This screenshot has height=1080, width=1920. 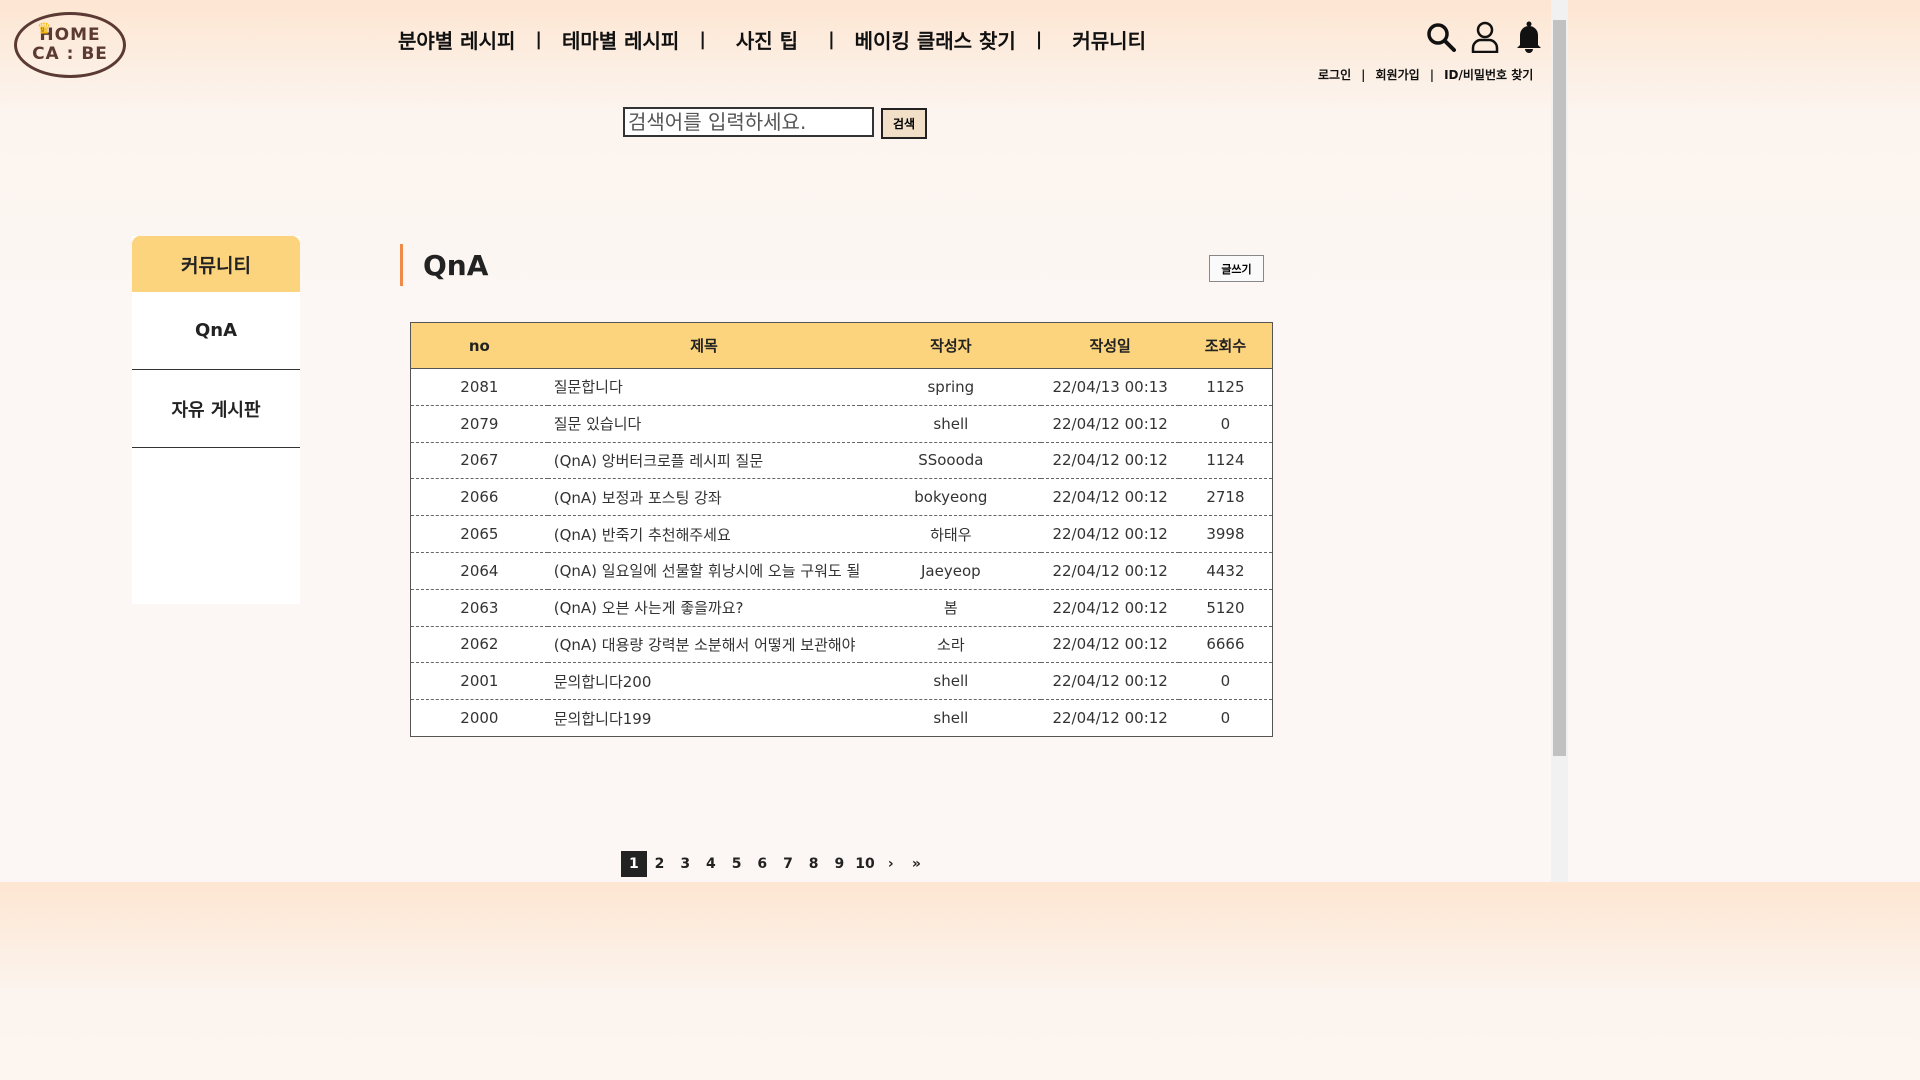 I want to click on sidebar-item-qna: QnA, so click(x=216, y=331).